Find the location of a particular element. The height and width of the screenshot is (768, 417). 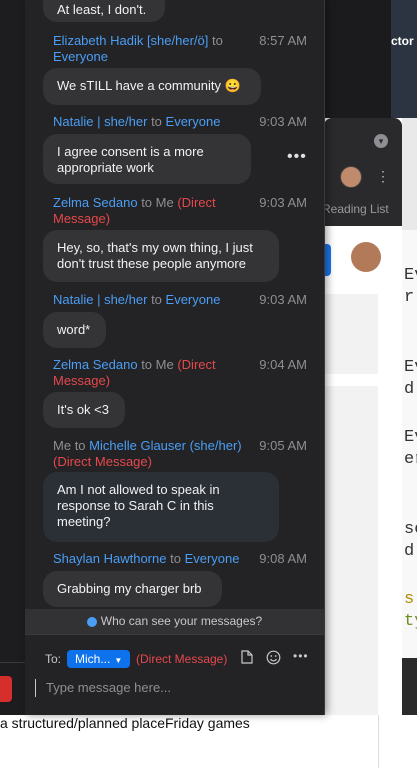

sender-name: Elizabeth Hadik [she/her/ö] is located at coordinates (130, 40).